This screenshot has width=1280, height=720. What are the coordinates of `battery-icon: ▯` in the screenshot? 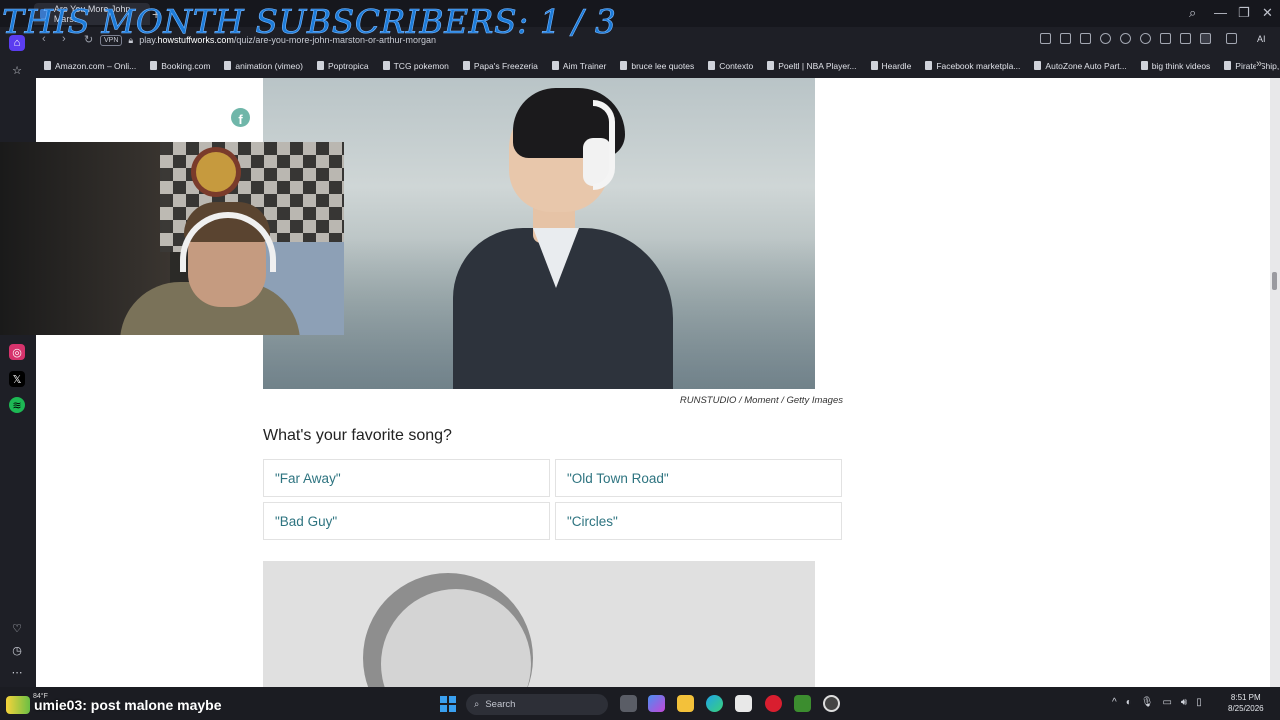 It's located at (1199, 702).